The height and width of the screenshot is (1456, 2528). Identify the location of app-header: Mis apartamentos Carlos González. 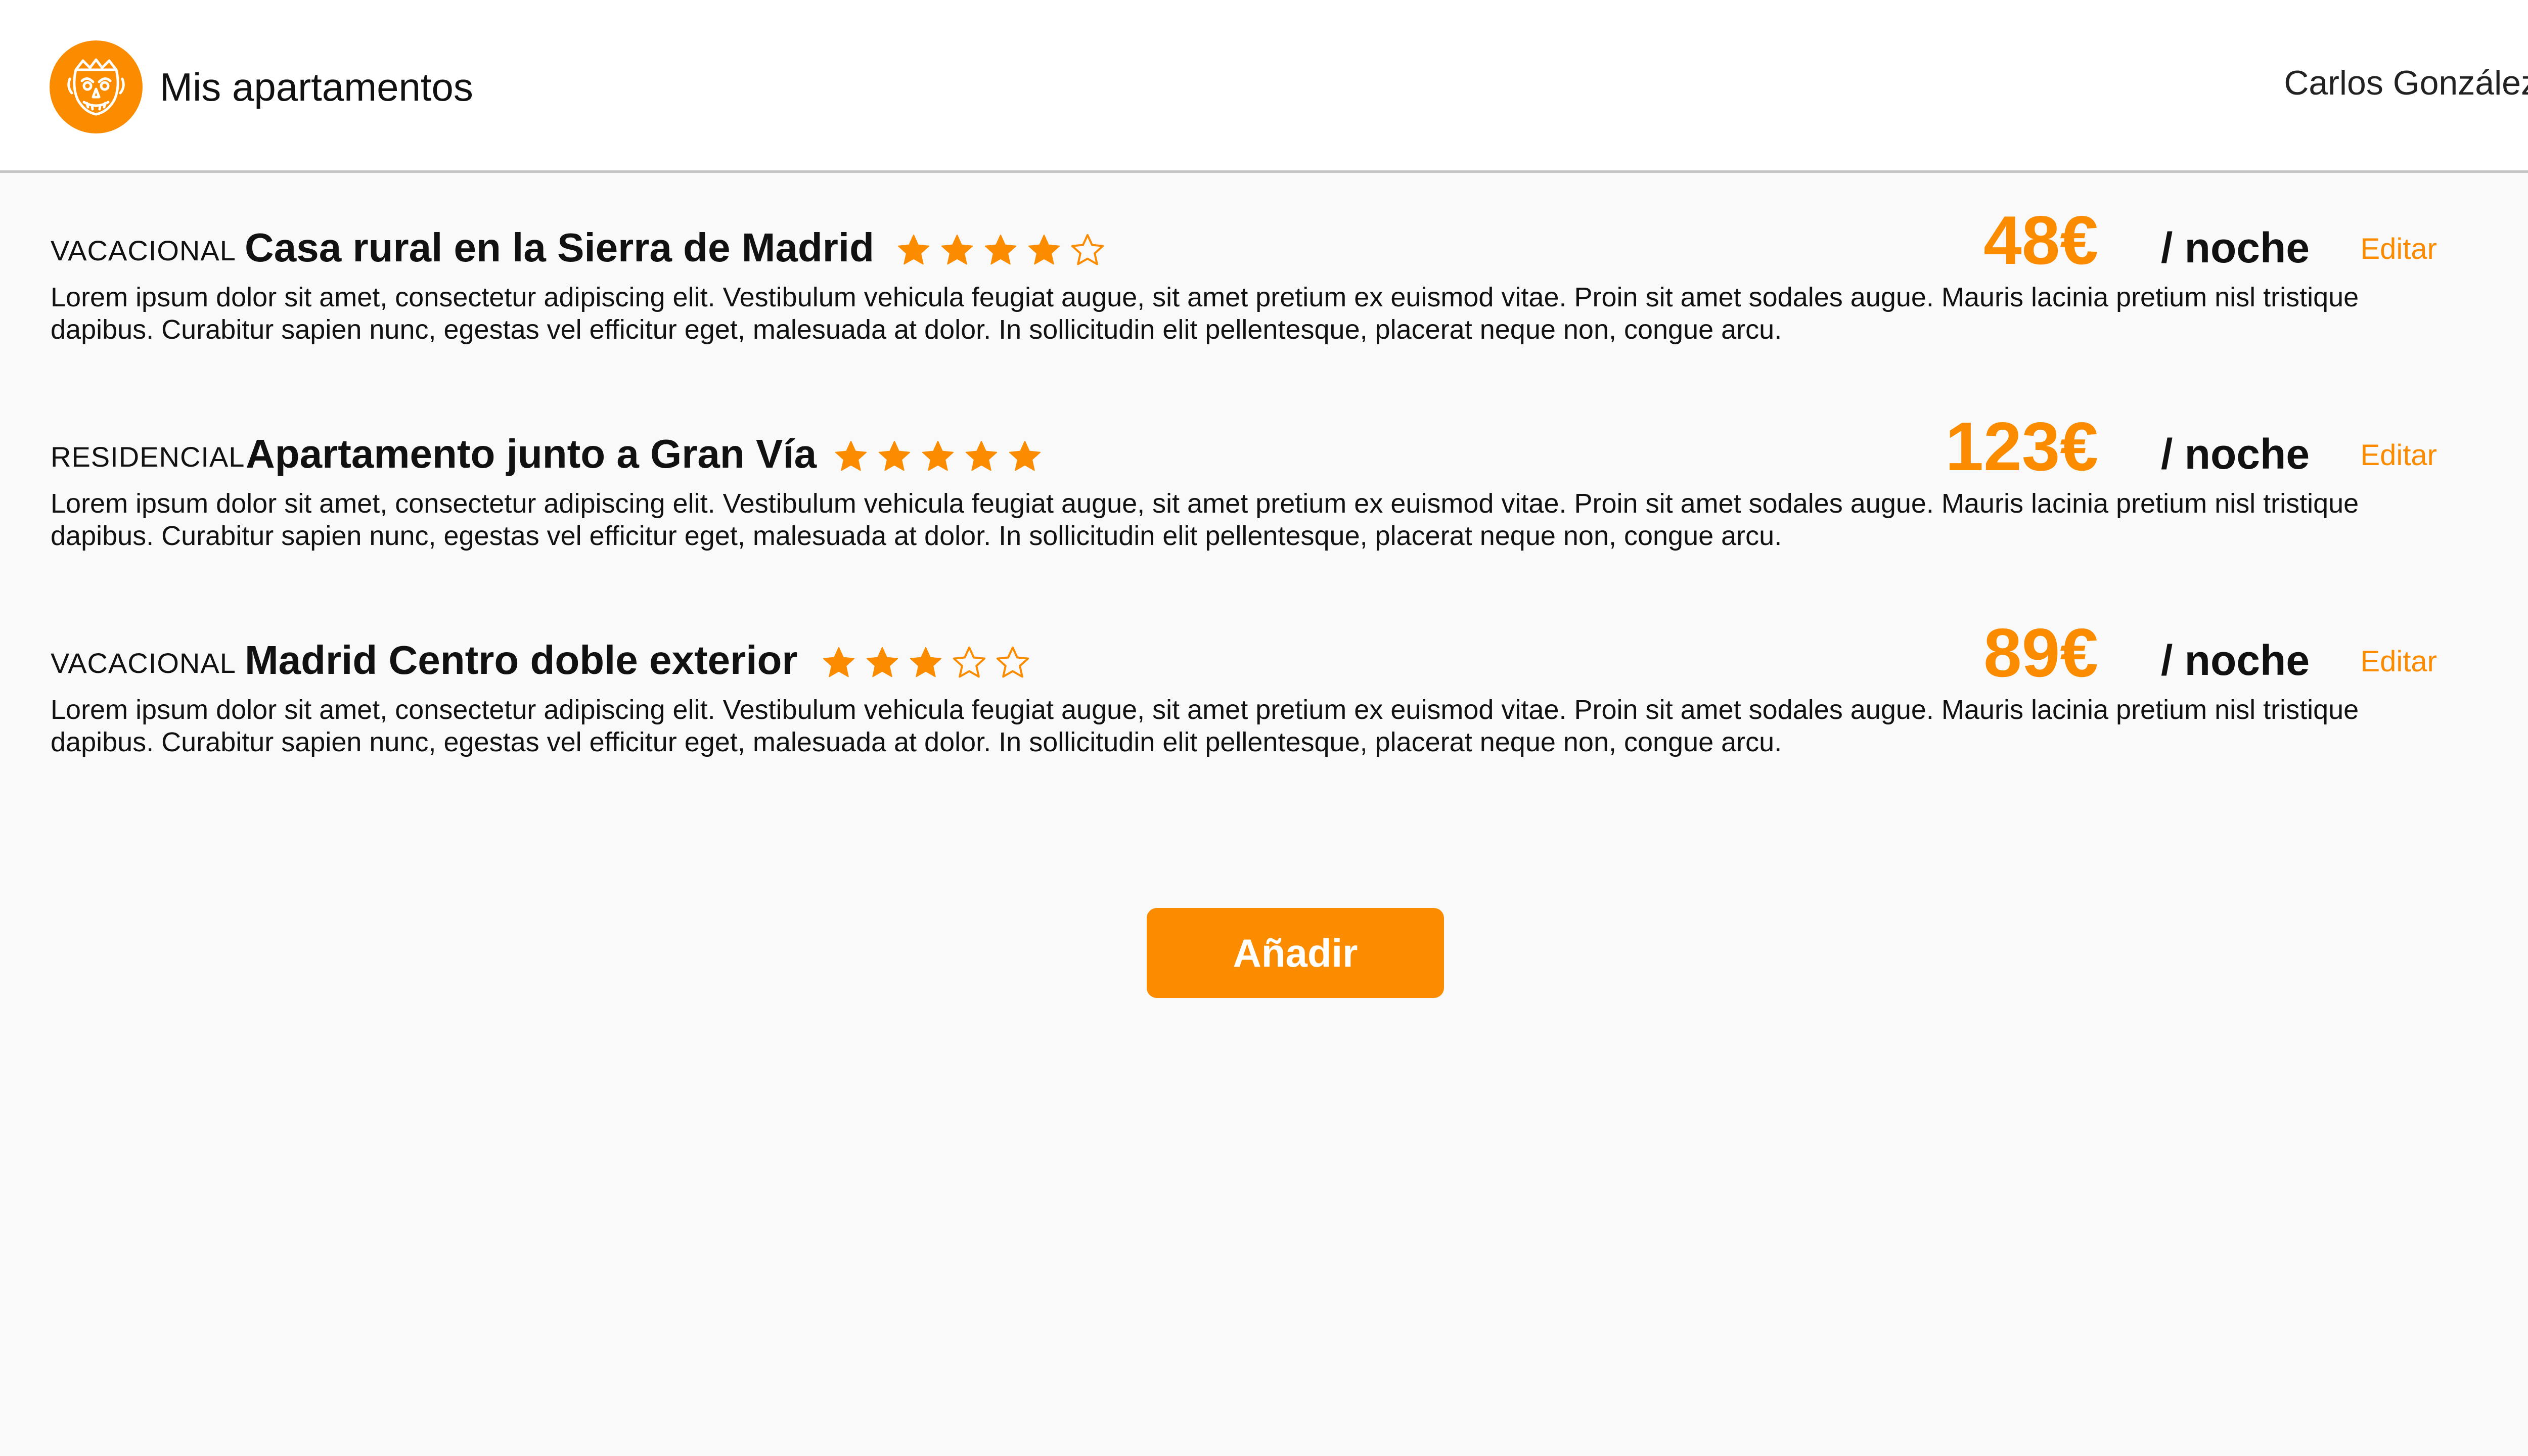
(1264, 86).